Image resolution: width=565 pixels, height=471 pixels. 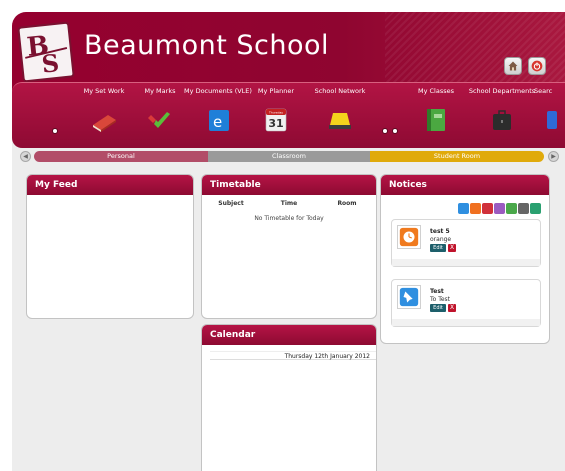 What do you see at coordinates (110, 246) in the screenshot?
I see `my-feed-panel: My Feed` at bounding box center [110, 246].